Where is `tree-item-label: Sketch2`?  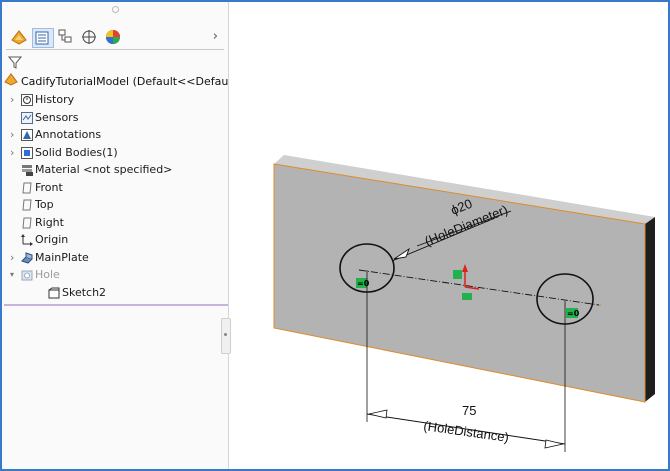
tree-item-label: Sketch2 is located at coordinates (84, 292).